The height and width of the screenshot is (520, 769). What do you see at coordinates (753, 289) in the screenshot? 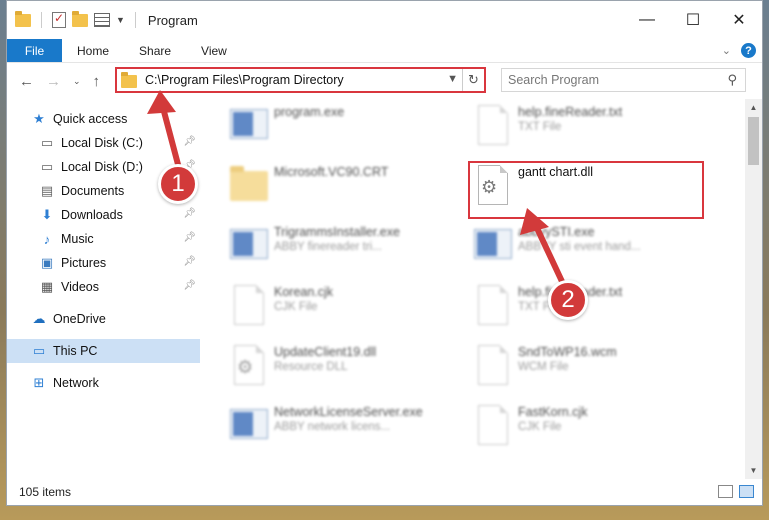
I see `vertical-scrollbar: ▲ ▼` at bounding box center [753, 289].